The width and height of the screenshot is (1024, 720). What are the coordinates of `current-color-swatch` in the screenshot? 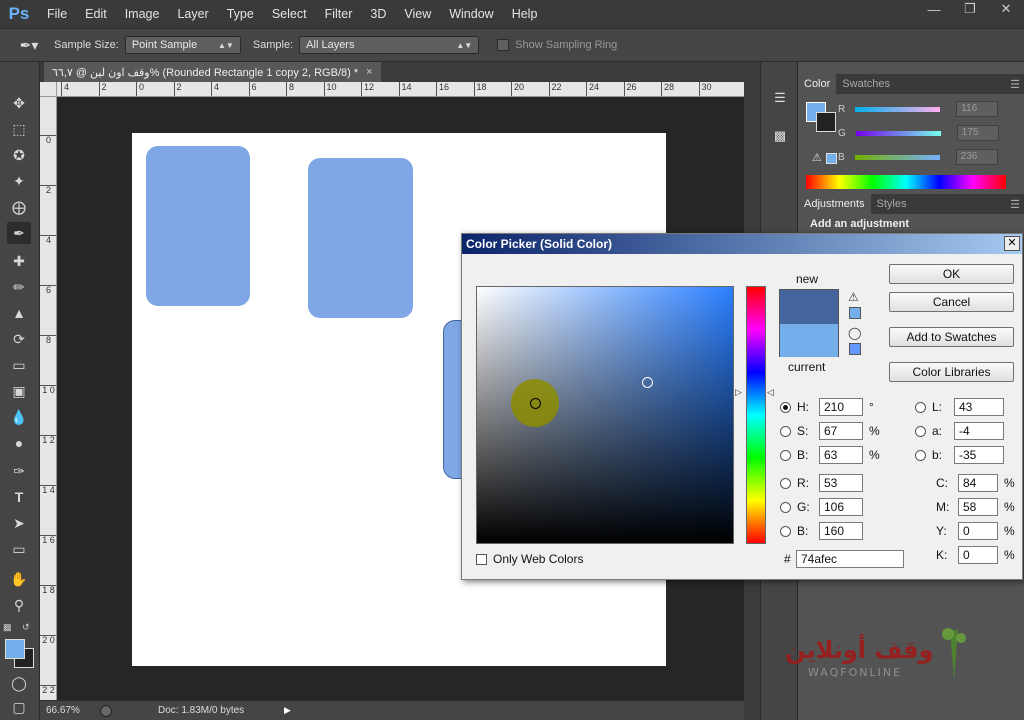 It's located at (809, 340).